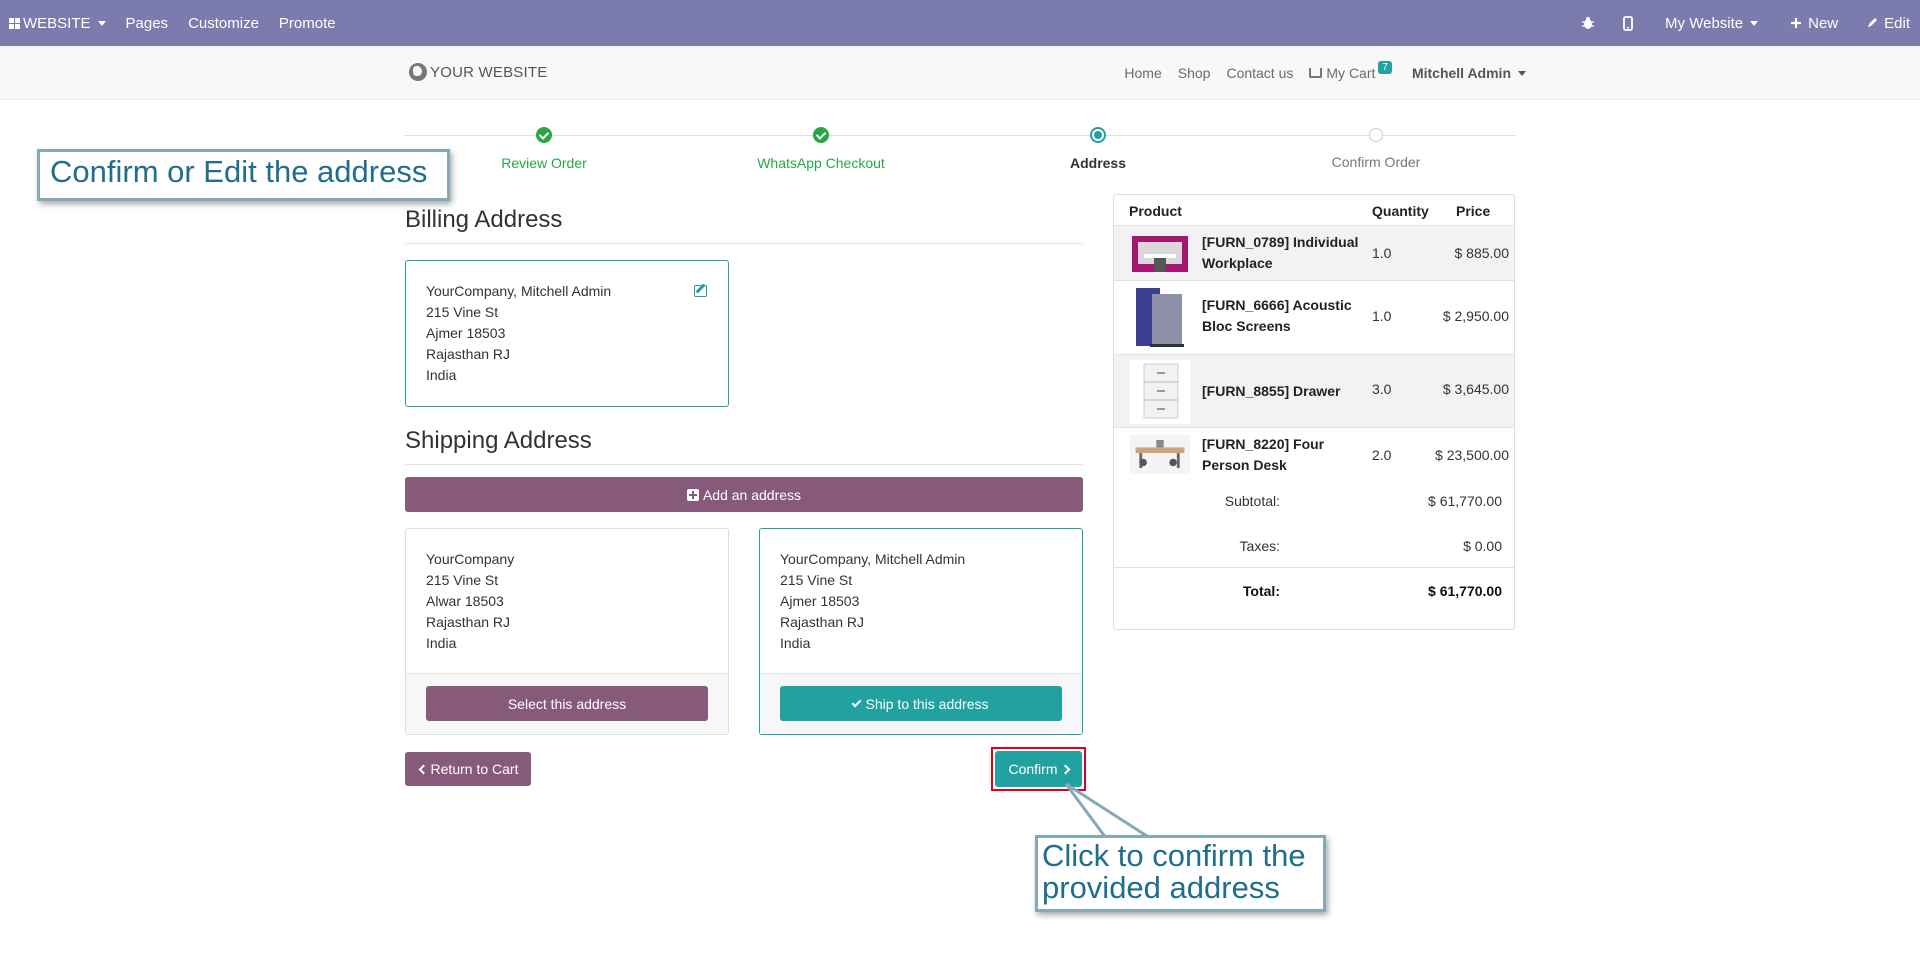 Image resolution: width=1920 pixels, height=968 pixels. Describe the element at coordinates (1376, 162) in the screenshot. I see `step-label: Confirm Order` at that location.